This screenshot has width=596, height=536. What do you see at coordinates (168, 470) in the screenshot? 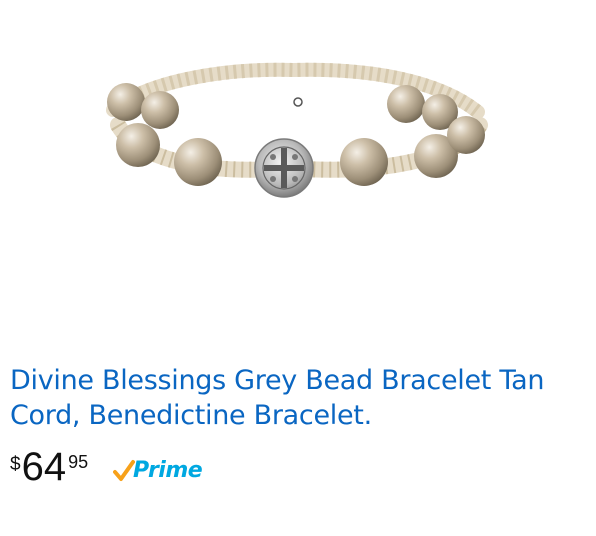
I see `prime-label: Prime` at bounding box center [168, 470].